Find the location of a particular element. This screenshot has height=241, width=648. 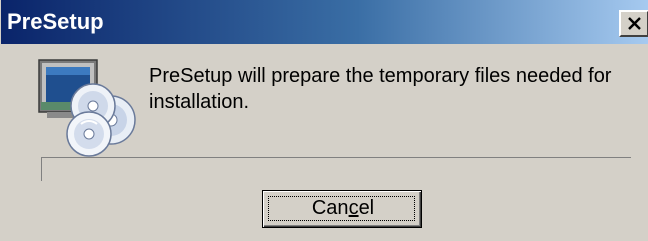

setup-discs-icon is located at coordinates (87, 108).